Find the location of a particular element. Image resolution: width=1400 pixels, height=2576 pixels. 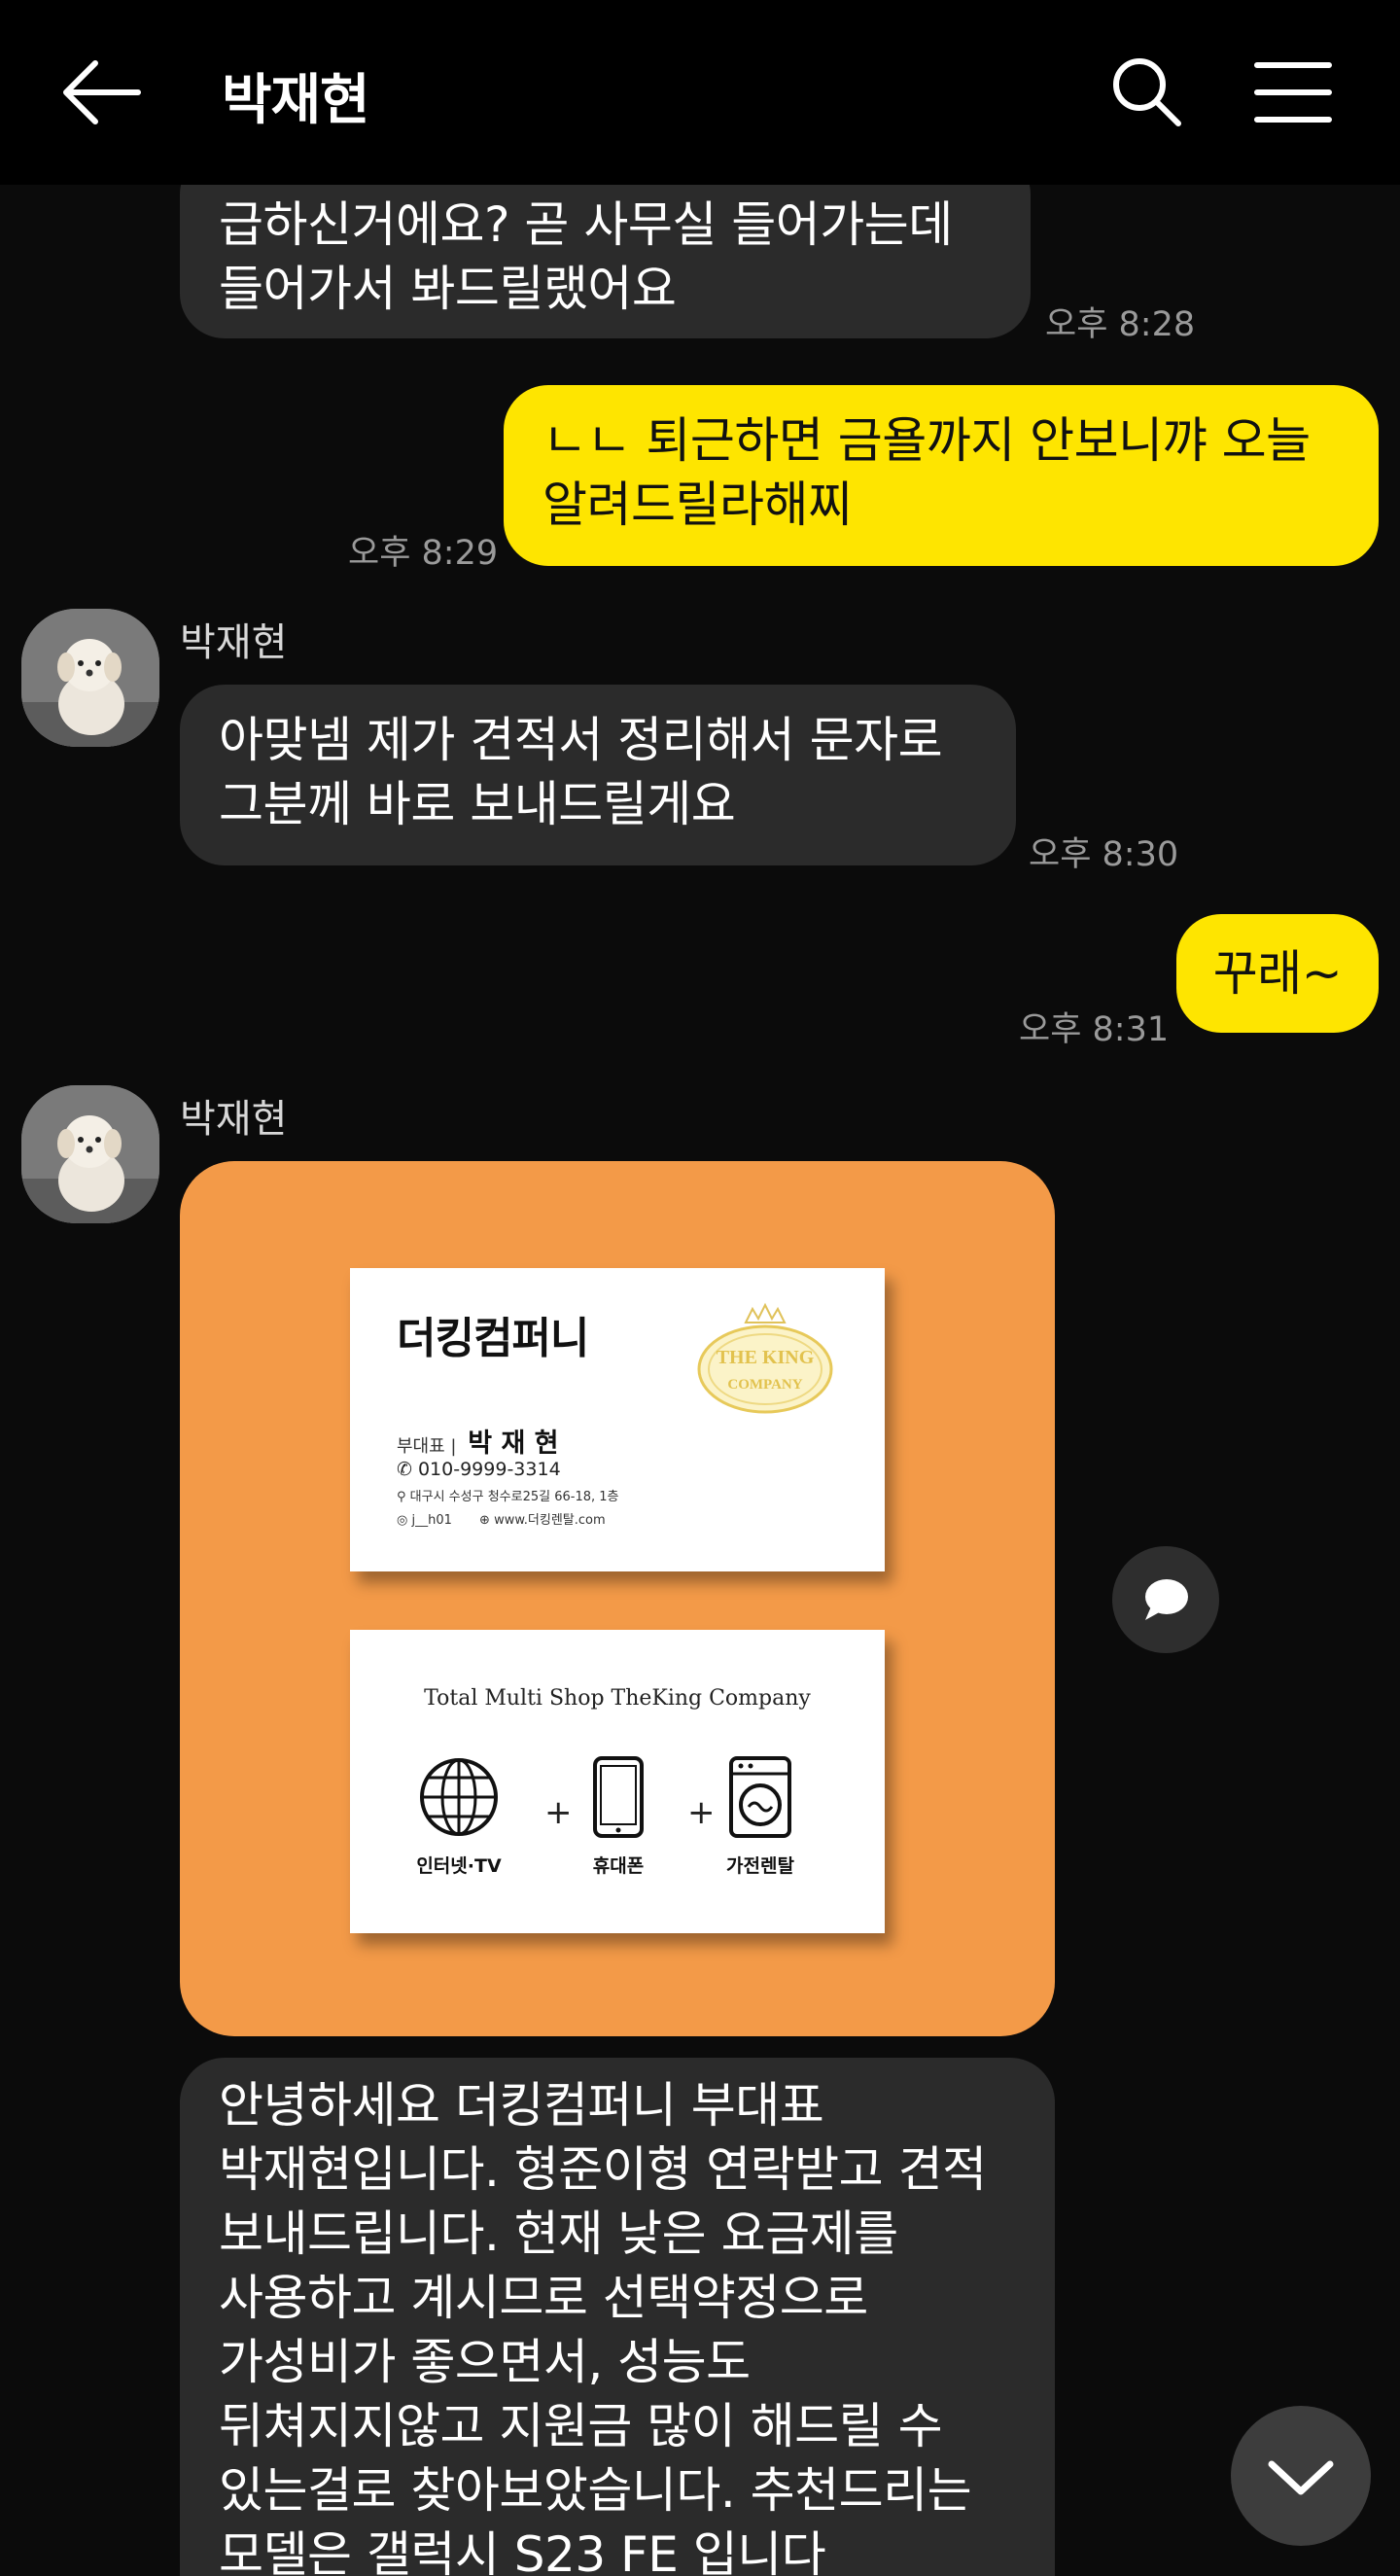

chat-bubble-icon is located at coordinates (1166, 1599).